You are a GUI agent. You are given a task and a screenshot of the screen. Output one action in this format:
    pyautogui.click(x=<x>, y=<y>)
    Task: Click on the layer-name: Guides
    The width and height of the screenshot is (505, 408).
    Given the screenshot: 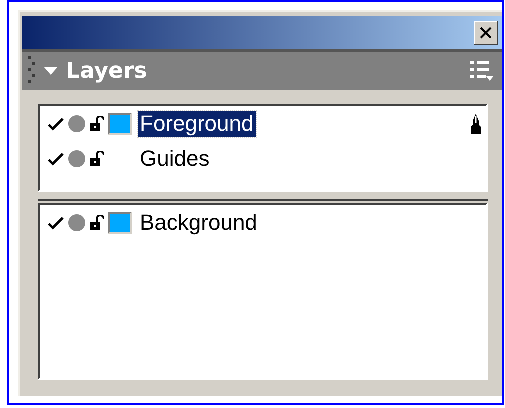 What is the action you would take?
    pyautogui.click(x=175, y=159)
    